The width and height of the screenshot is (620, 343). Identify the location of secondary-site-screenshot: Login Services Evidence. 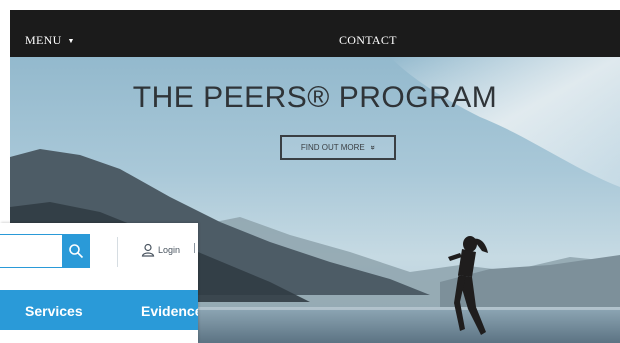
(99, 283).